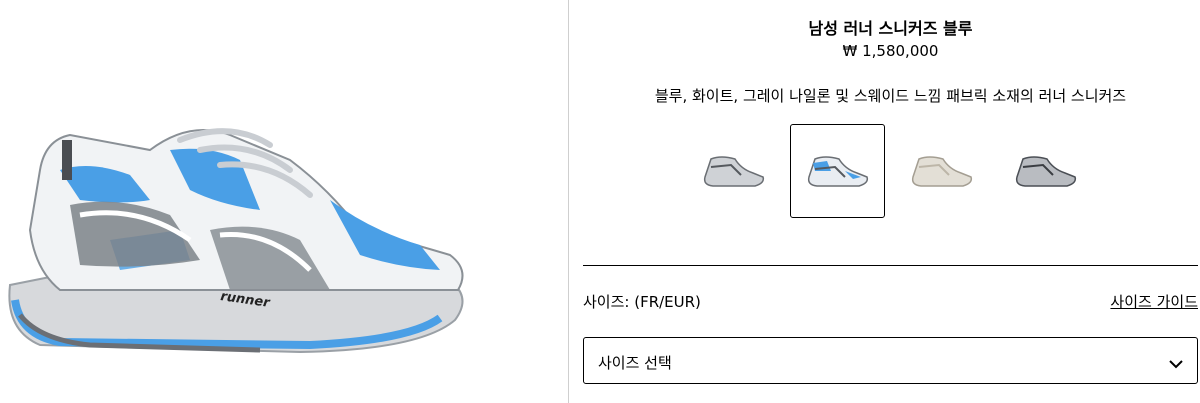  I want to click on color-swatches, so click(891, 171).